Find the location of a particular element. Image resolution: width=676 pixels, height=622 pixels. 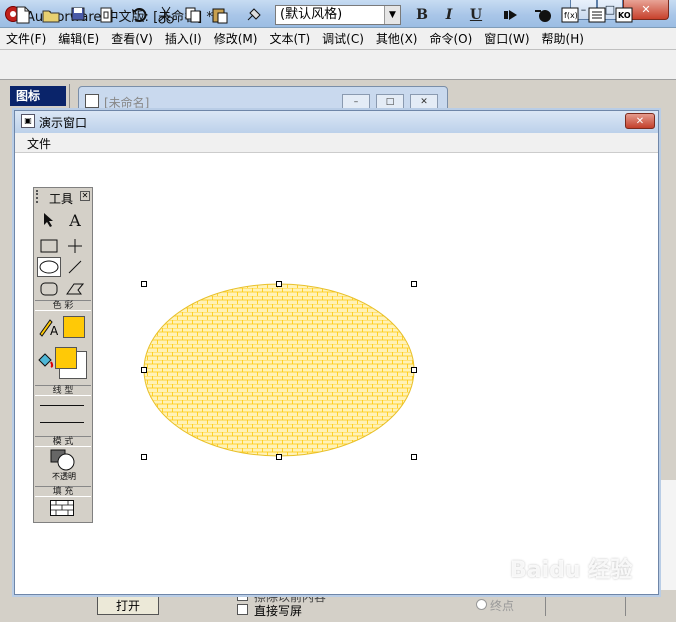

fill-color-swatch is located at coordinates (66, 358).